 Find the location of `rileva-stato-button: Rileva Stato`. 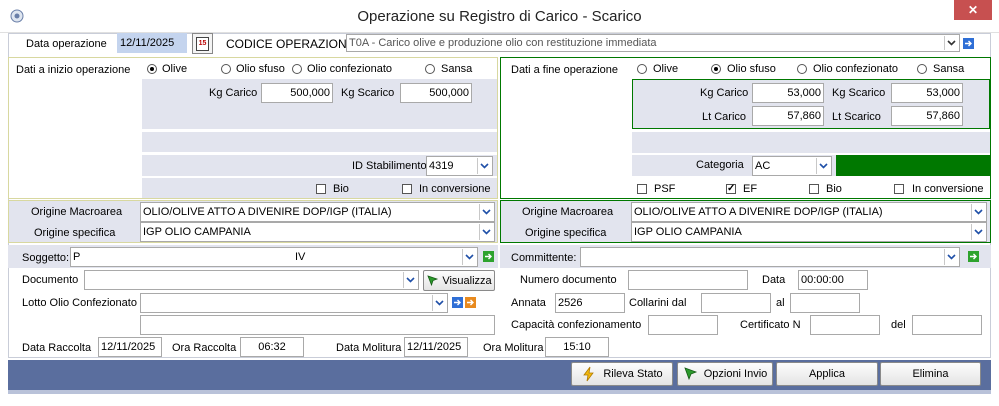

rileva-stato-button: Rileva Stato is located at coordinates (622, 374).